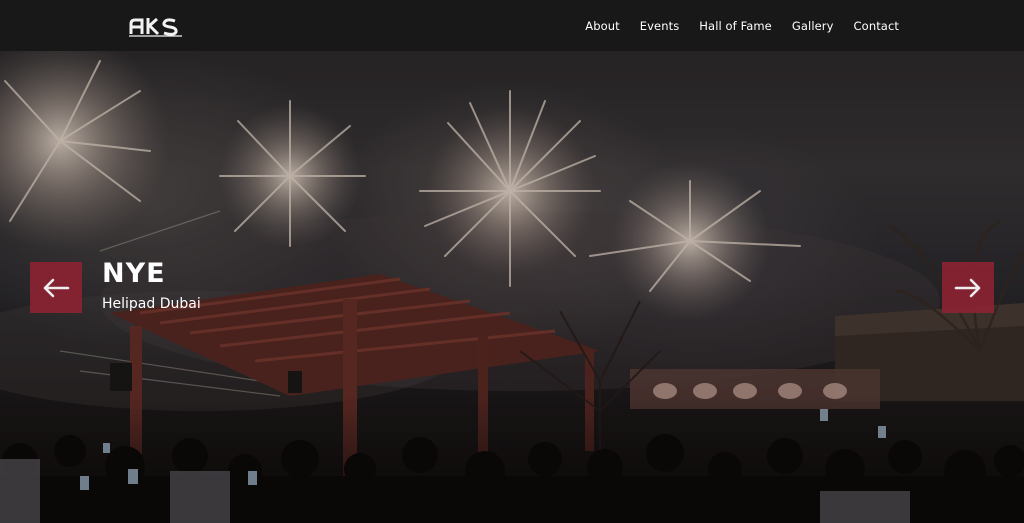  What do you see at coordinates (735, 26) in the screenshot?
I see `nav-link-hall-of-fame: Hall of Fame` at bounding box center [735, 26].